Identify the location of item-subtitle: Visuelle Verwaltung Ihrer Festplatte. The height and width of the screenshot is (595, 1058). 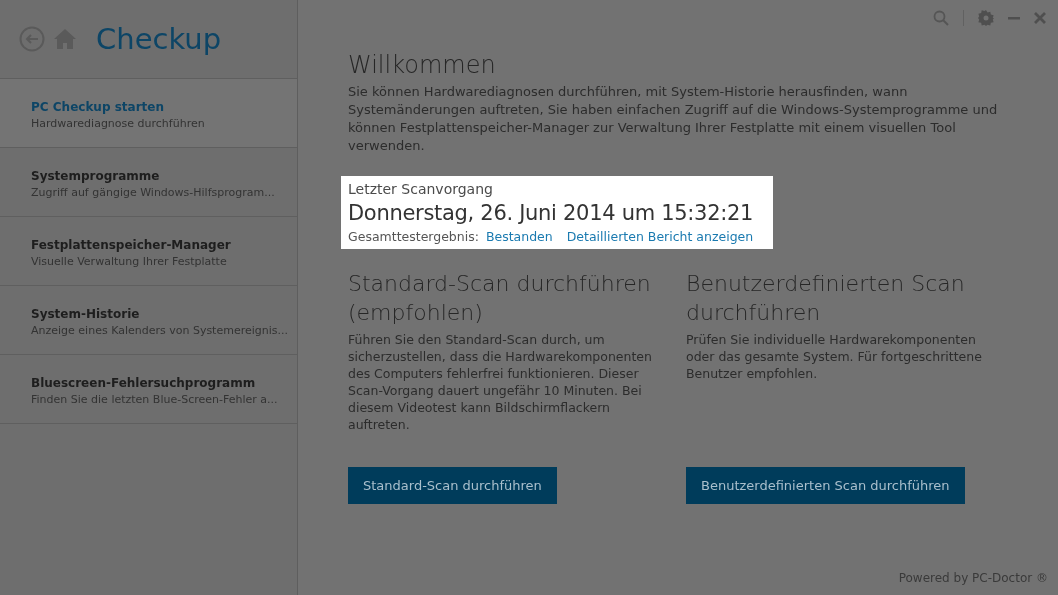
(129, 262).